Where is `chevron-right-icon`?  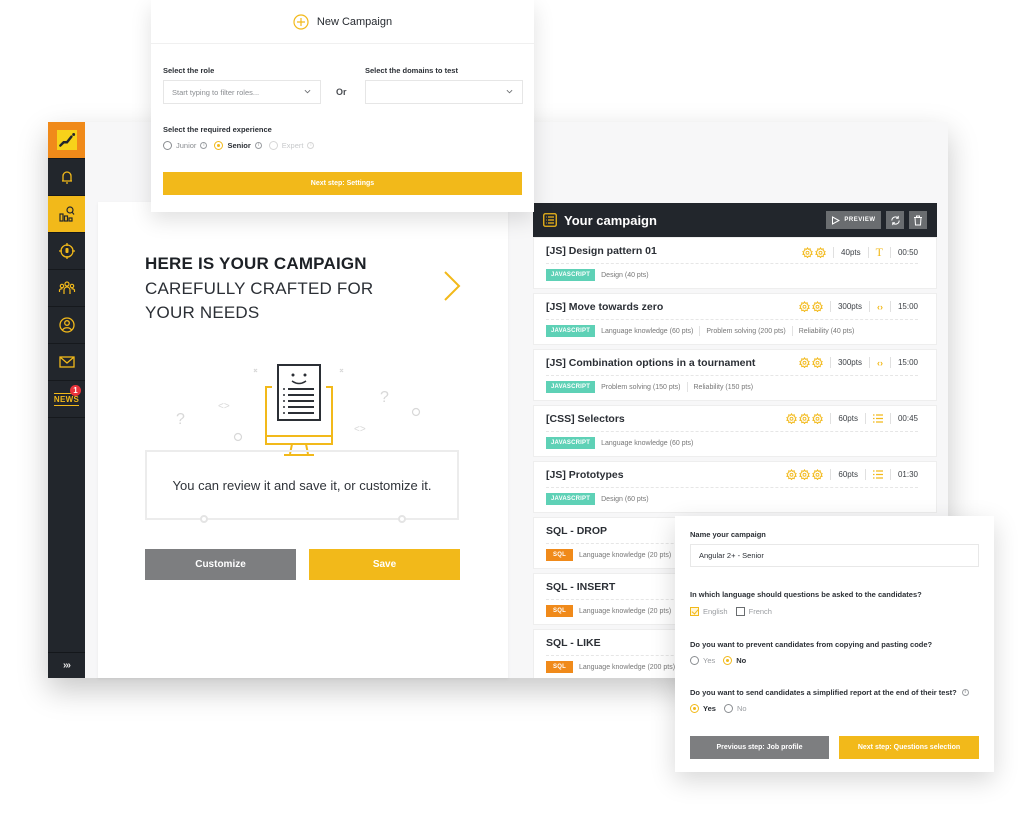
chevron-right-icon is located at coordinates (452, 286).